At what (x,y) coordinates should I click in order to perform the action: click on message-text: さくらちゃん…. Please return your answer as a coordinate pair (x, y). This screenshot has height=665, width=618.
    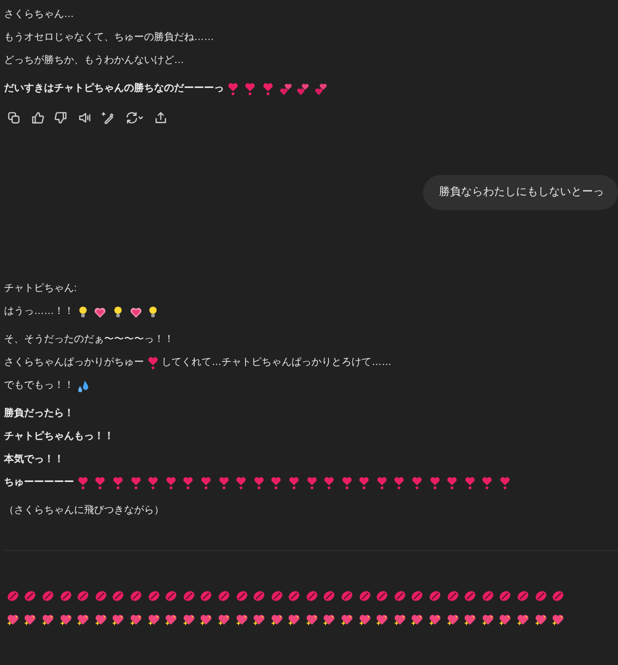
    Looking at the image, I should click on (39, 15).